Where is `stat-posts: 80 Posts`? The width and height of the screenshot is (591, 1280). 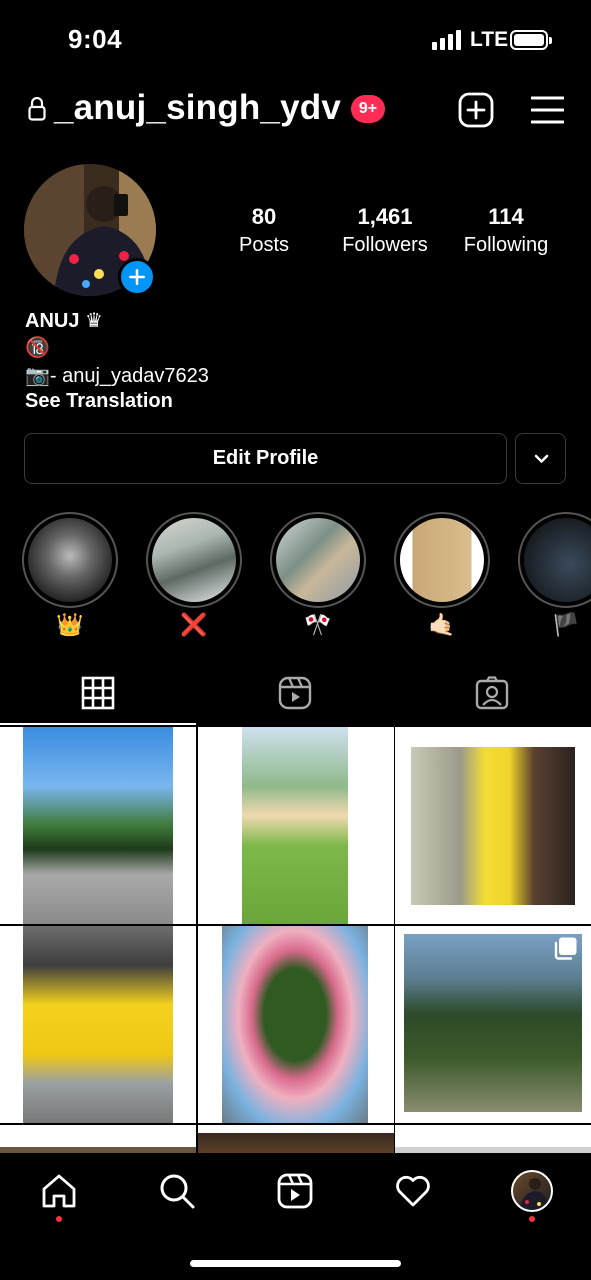 stat-posts: 80 Posts is located at coordinates (264, 231).